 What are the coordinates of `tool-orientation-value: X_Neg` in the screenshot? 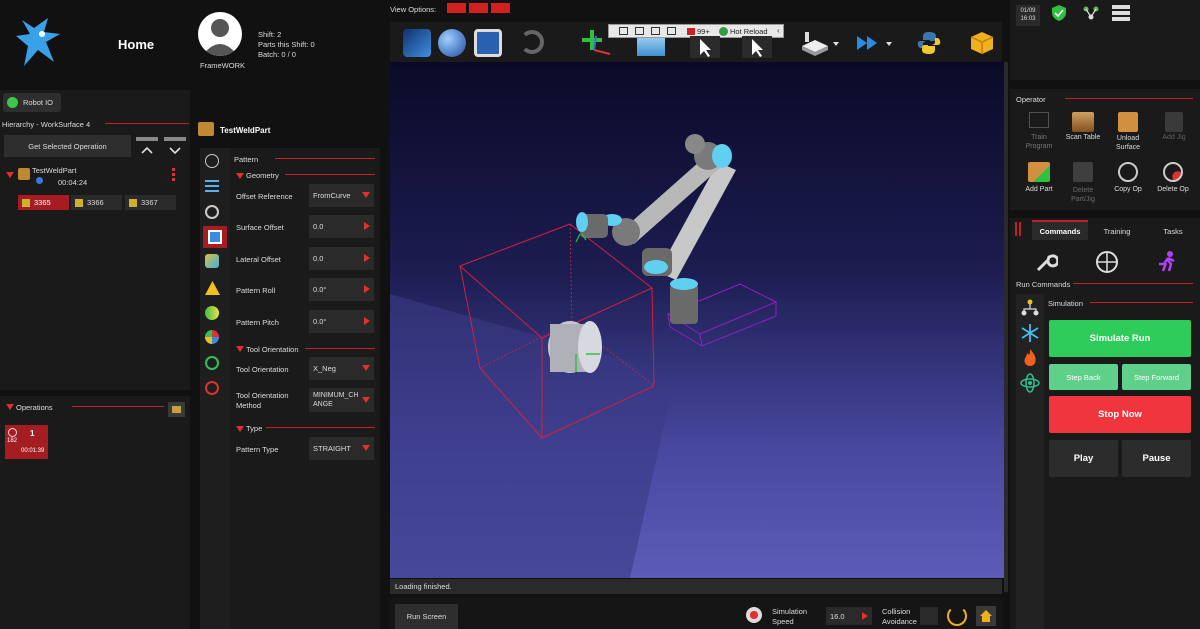 It's located at (324, 368).